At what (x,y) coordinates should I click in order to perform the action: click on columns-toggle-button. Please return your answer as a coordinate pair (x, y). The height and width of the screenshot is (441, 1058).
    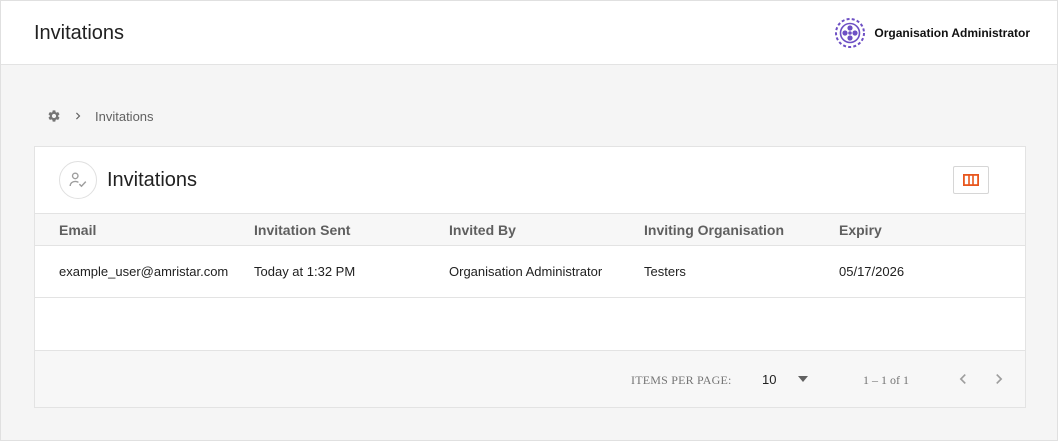
    Looking at the image, I should click on (971, 180).